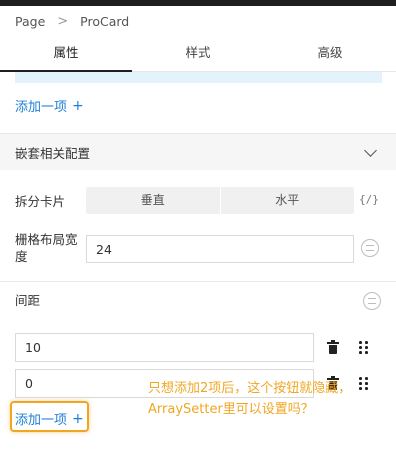 This screenshot has width=396, height=458. Describe the element at coordinates (105, 21) in the screenshot. I see `breadcrumb-current: ProCard` at that location.